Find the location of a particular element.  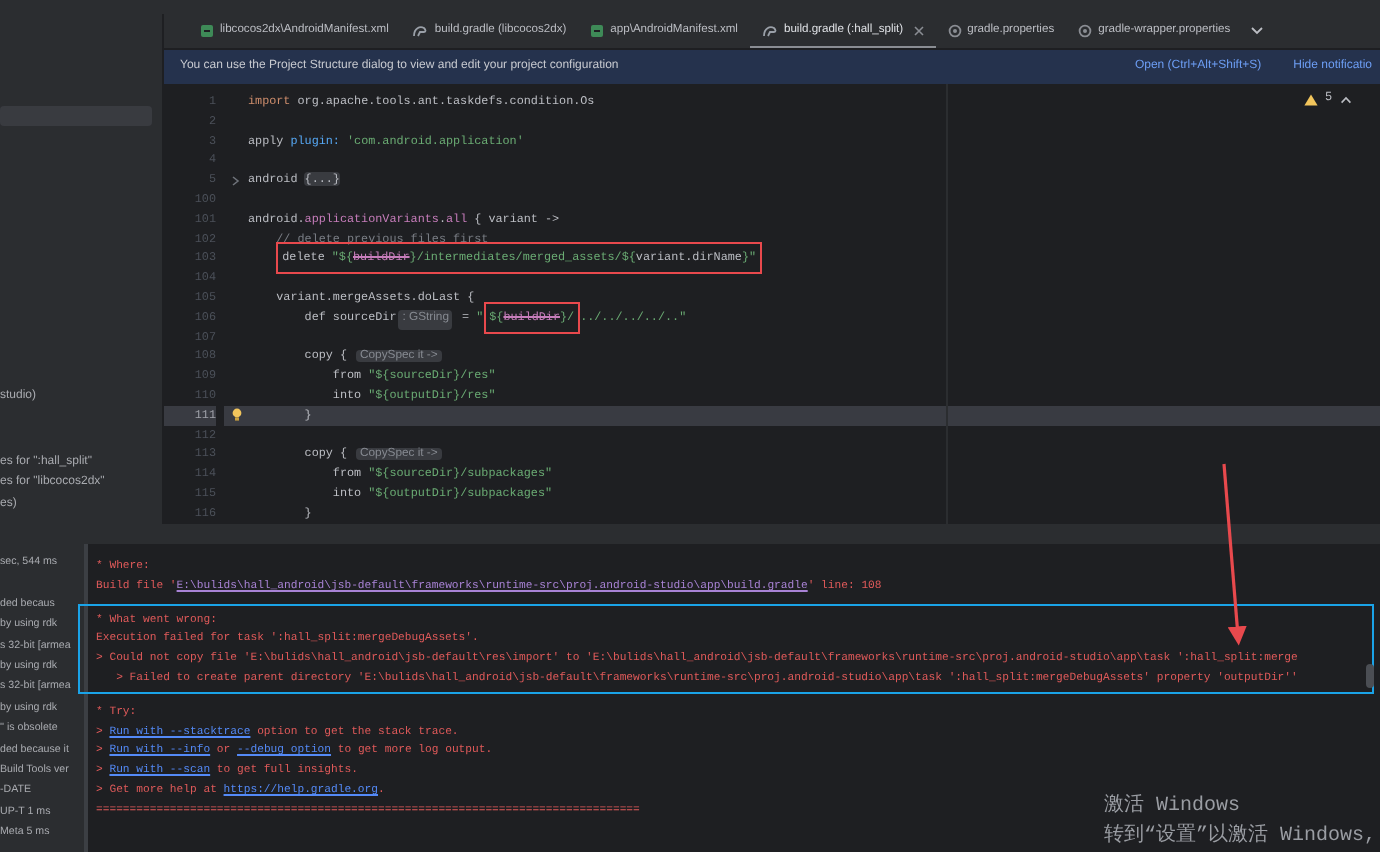

lightbulb-icon is located at coordinates (236, 415).